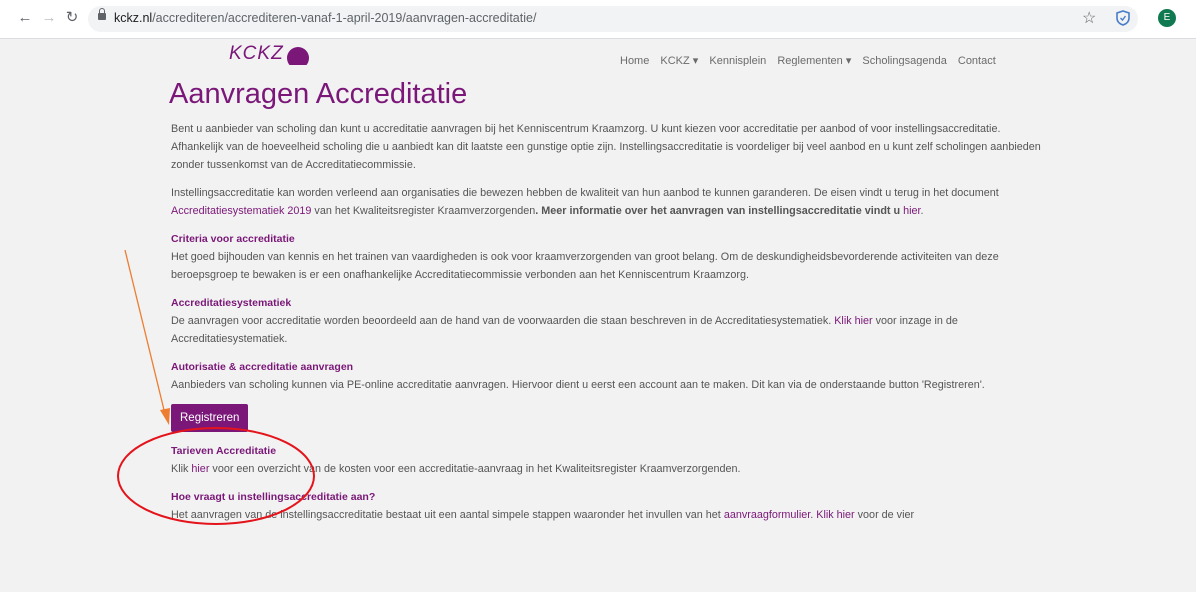  What do you see at coordinates (634, 60) in the screenshot?
I see `nav-home: Home` at bounding box center [634, 60].